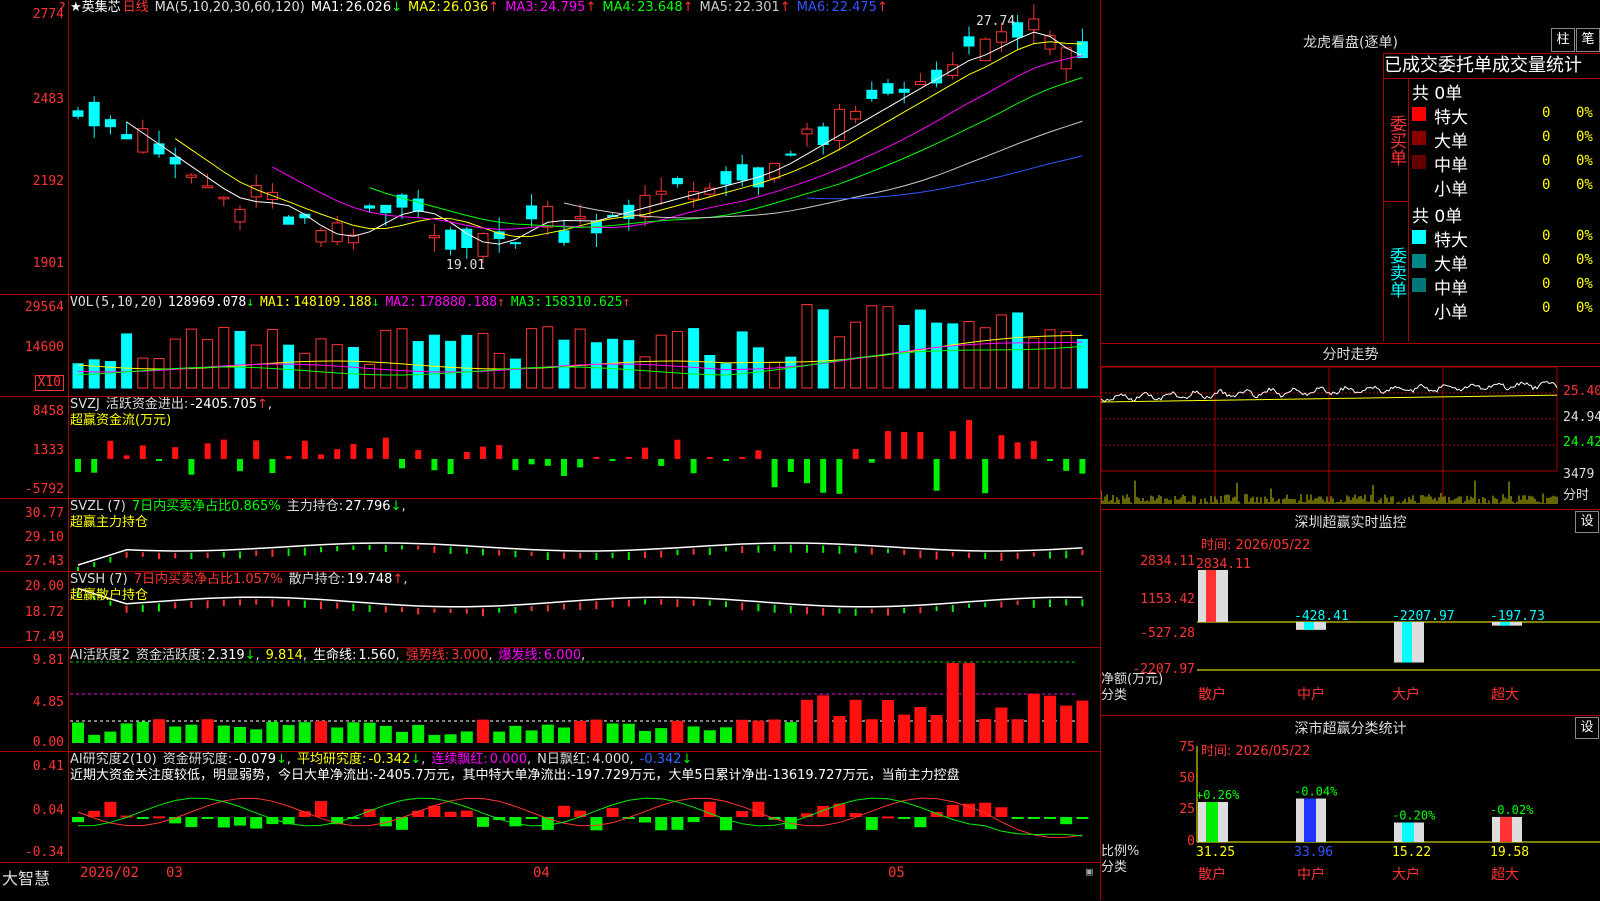 The image size is (1600, 901). I want to click on bar-value: 2834.11, so click(1223, 564).